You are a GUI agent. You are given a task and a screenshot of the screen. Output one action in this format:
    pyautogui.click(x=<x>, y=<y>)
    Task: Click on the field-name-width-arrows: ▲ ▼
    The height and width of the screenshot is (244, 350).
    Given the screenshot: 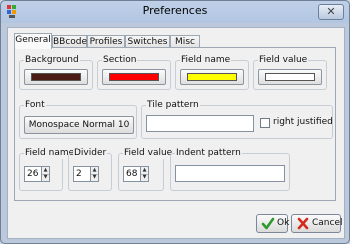 What is the action you would take?
    pyautogui.click(x=46, y=174)
    